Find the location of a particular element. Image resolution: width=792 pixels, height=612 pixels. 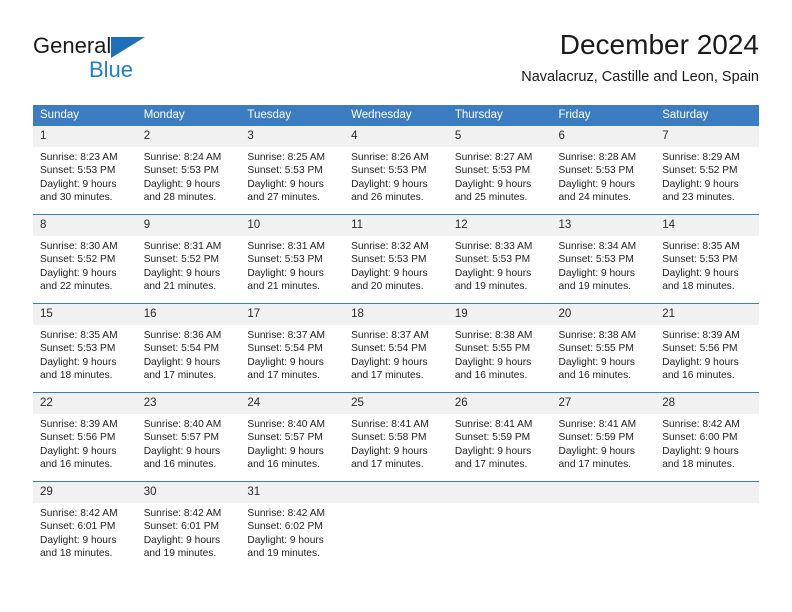

sunrise-text: Sunrise: 8:27 AM is located at coordinates (493, 157).